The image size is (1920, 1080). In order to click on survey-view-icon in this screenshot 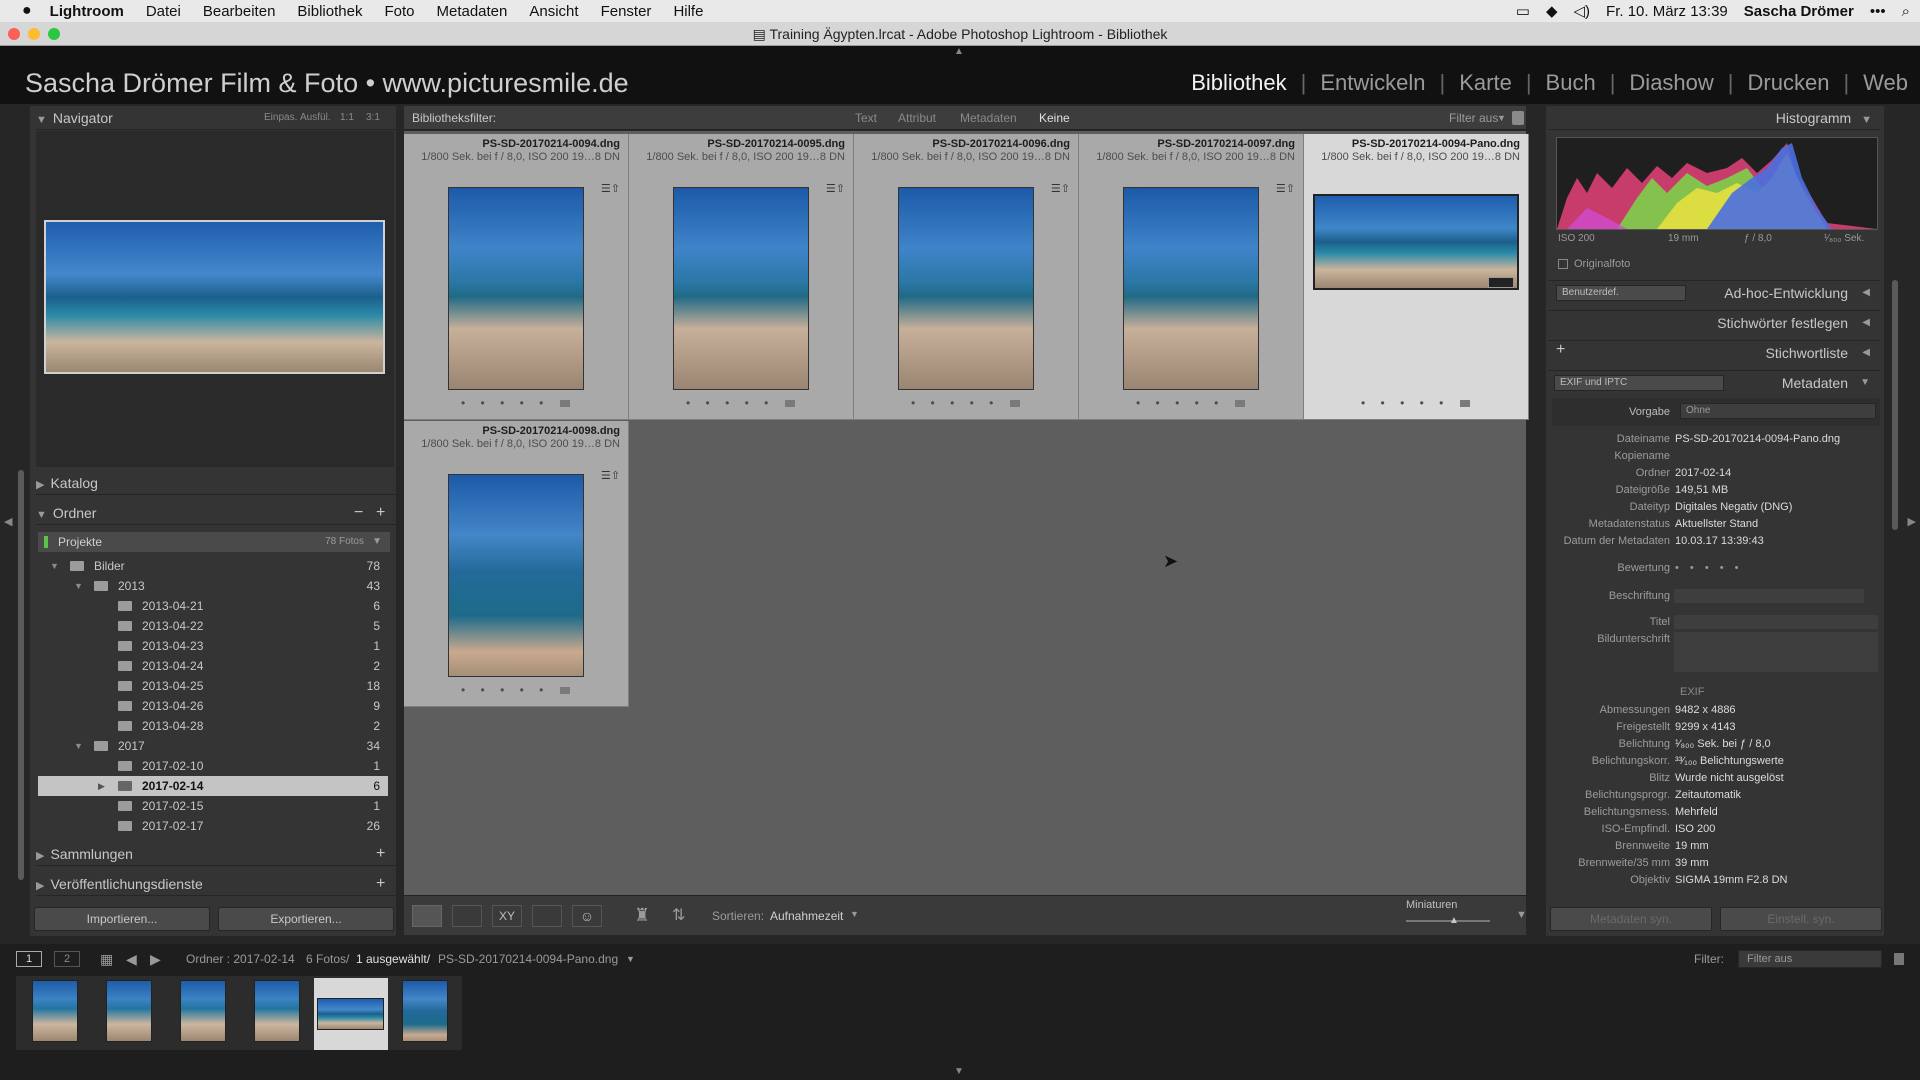, I will do `click(547, 916)`.